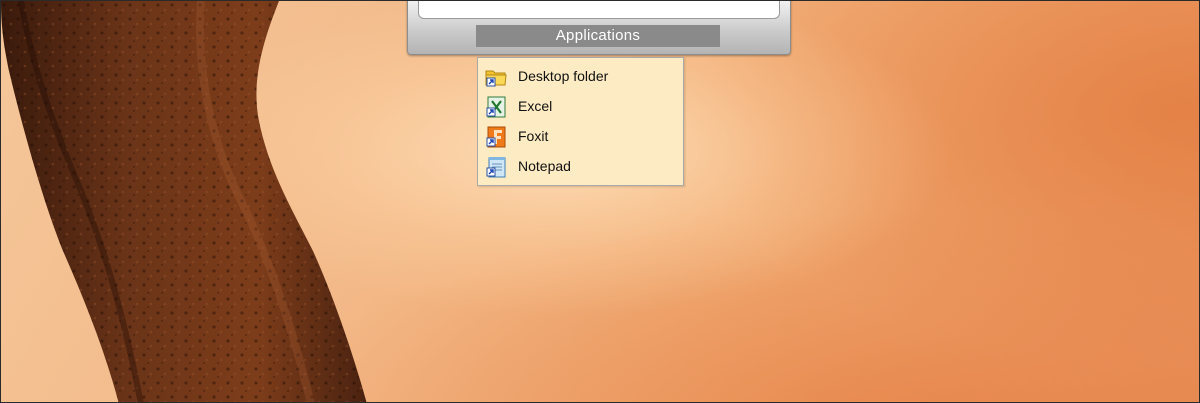 Image resolution: width=1200 pixels, height=403 pixels. Describe the element at coordinates (580, 106) in the screenshot. I see `menu-item-excel: Excel` at that location.